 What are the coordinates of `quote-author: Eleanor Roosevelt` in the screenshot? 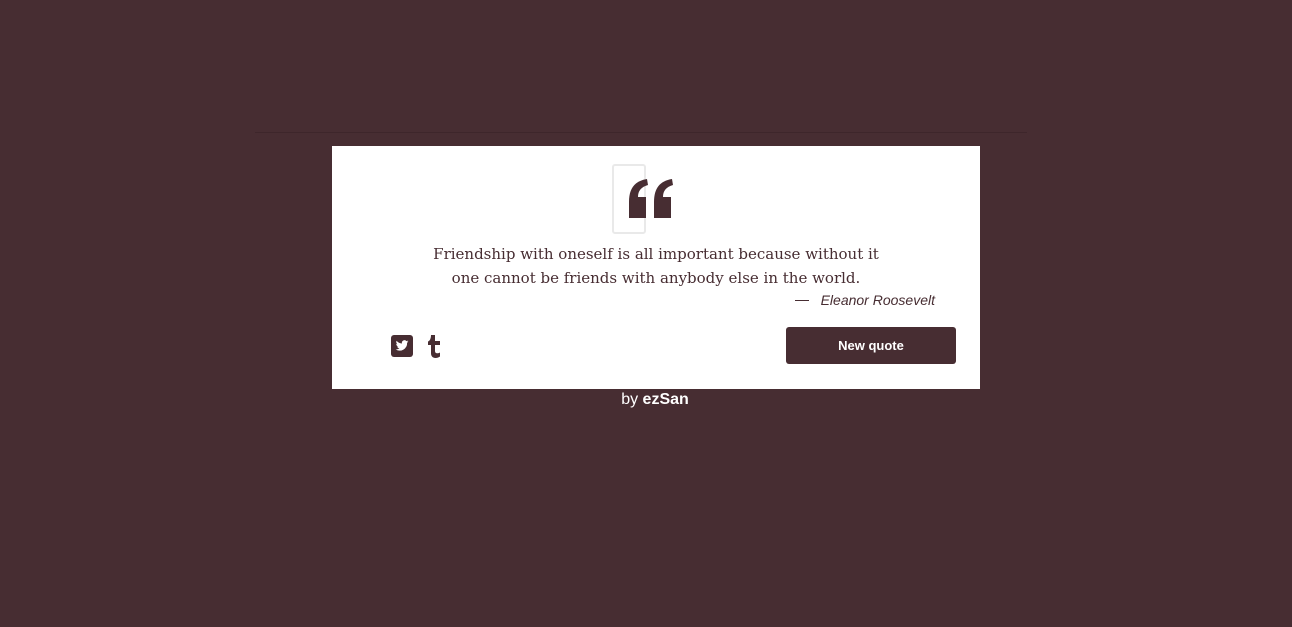 It's located at (864, 300).